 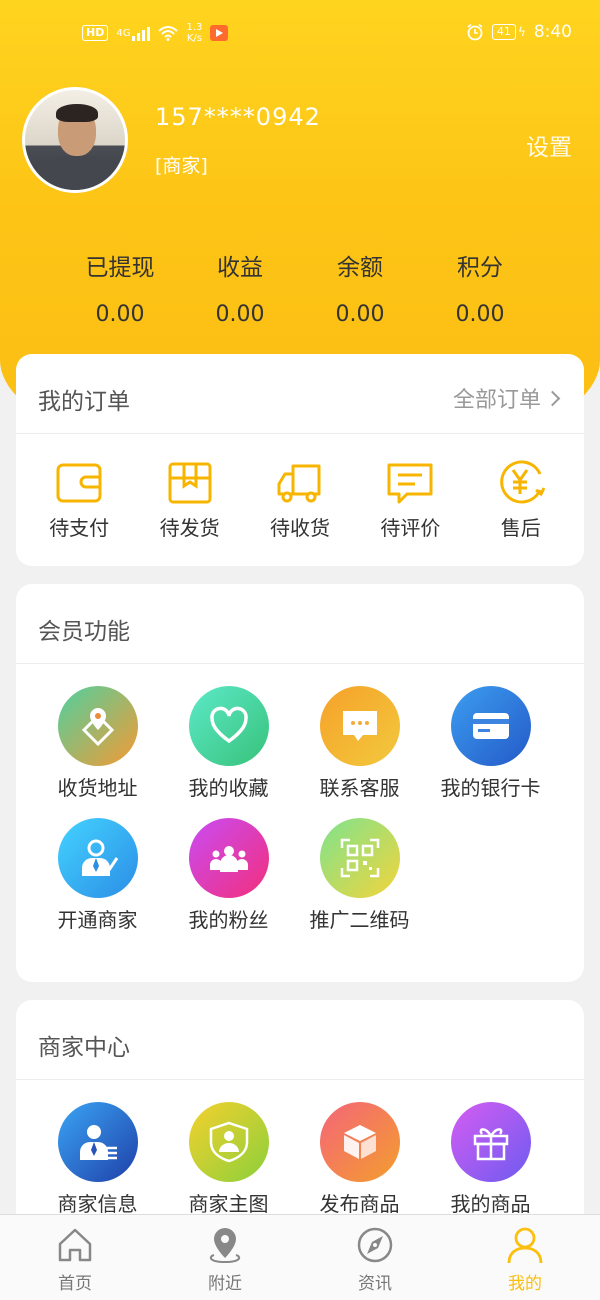 What do you see at coordinates (190, 483) in the screenshot?
I see `package-icon` at bounding box center [190, 483].